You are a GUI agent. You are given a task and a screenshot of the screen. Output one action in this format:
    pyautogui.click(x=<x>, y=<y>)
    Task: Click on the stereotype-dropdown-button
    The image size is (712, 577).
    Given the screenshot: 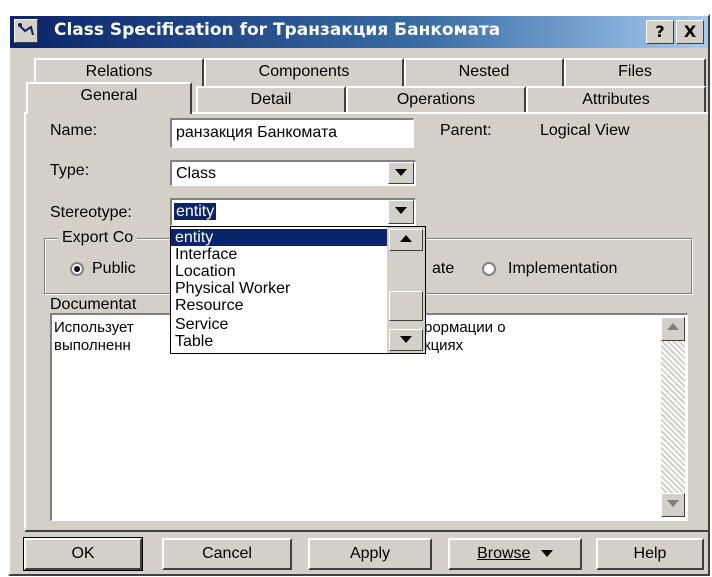 What is the action you would take?
    pyautogui.click(x=401, y=212)
    